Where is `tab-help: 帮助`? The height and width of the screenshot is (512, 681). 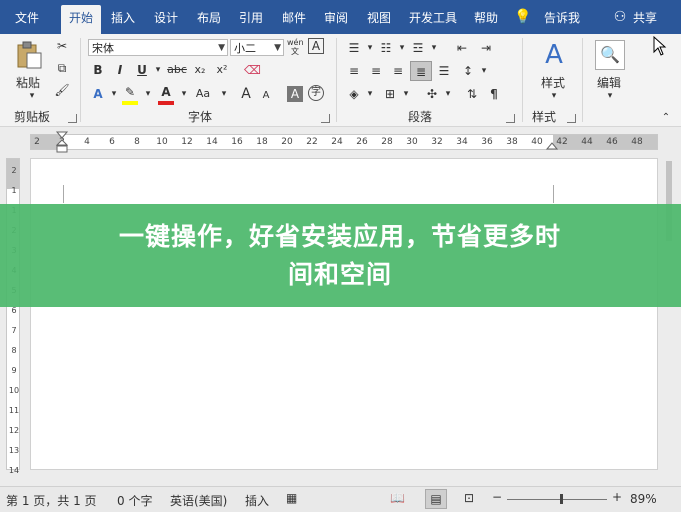 tab-help: 帮助 is located at coordinates (486, 18).